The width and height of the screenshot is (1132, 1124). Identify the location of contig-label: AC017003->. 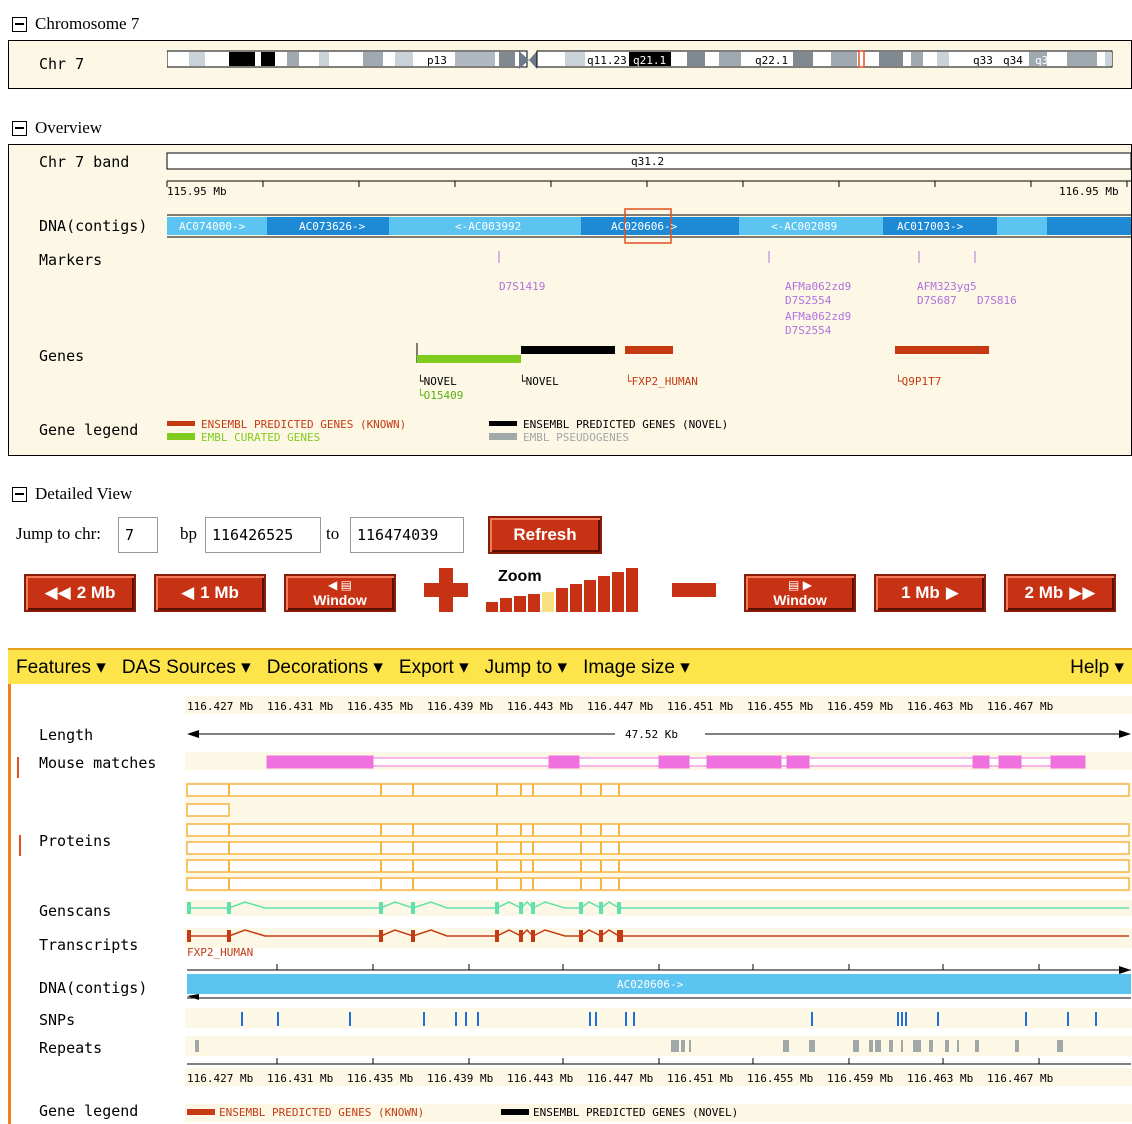
(930, 226).